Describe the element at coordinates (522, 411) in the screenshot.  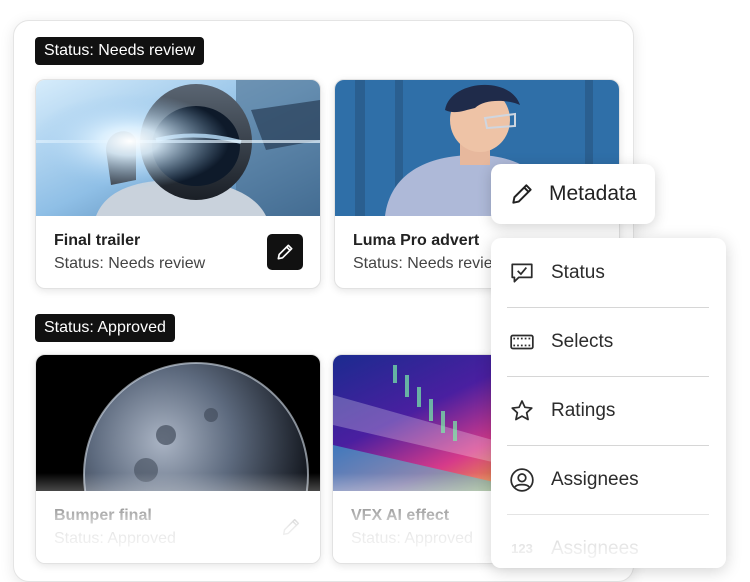
I see `star-icon` at that location.